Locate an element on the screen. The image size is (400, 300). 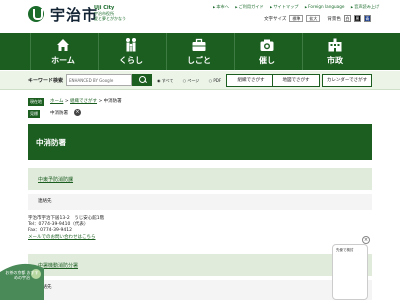
radio-page: ○ ページ is located at coordinates (193, 80).